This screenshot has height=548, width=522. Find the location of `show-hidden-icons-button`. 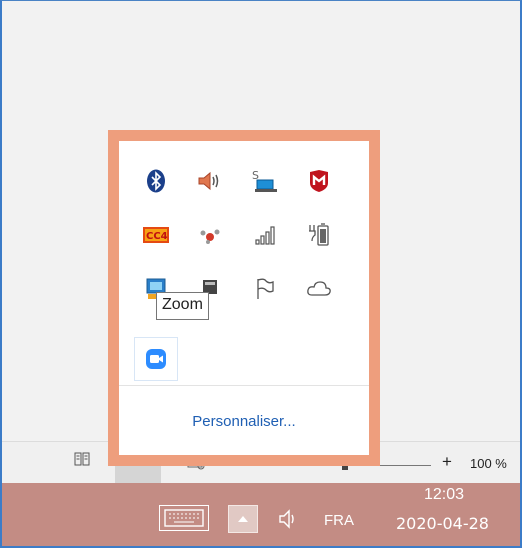

show-hidden-icons-button is located at coordinates (243, 519).